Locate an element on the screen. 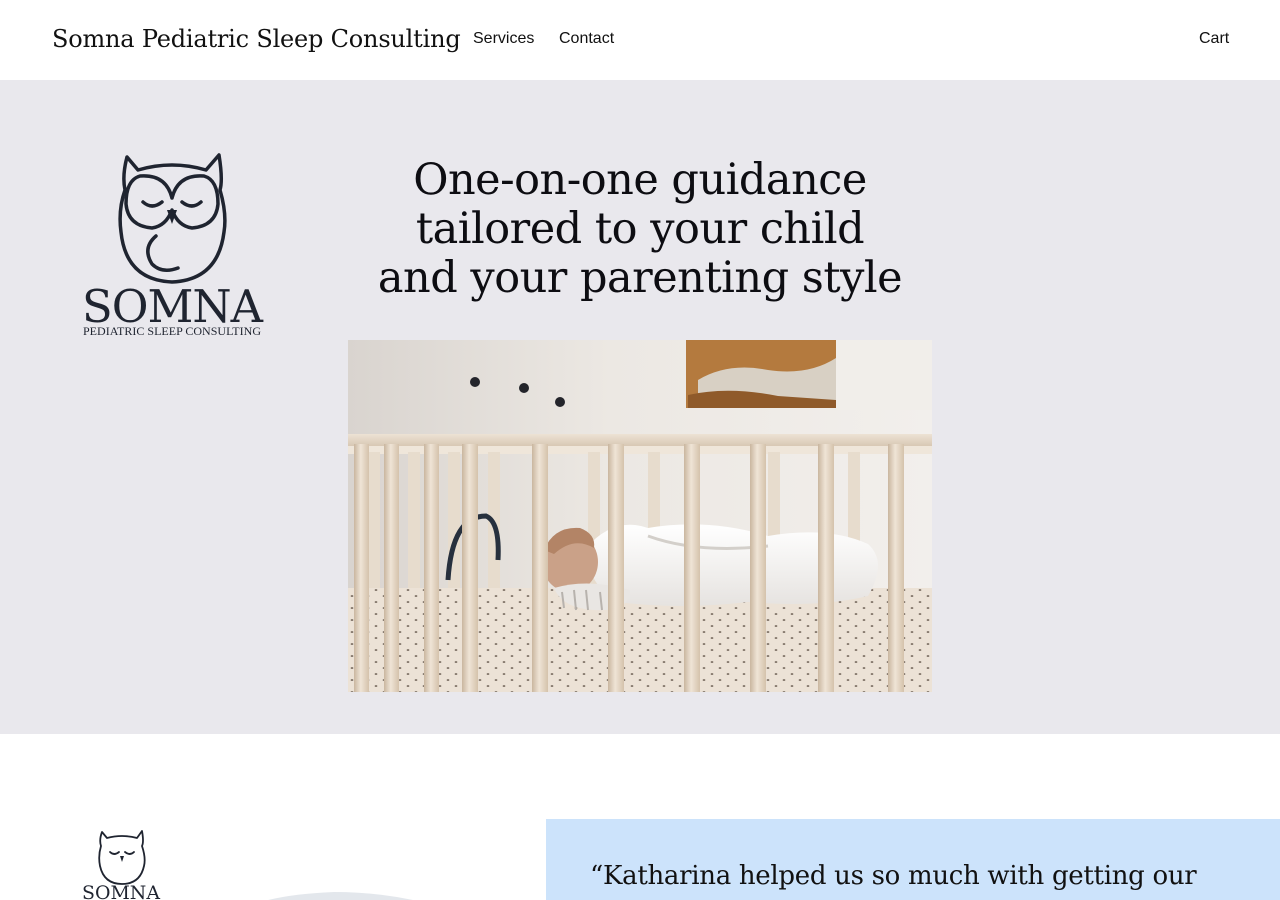 This screenshot has height=900, width=1280. site-title-link: Somna Pediatric Sleep Consulting is located at coordinates (256, 39).